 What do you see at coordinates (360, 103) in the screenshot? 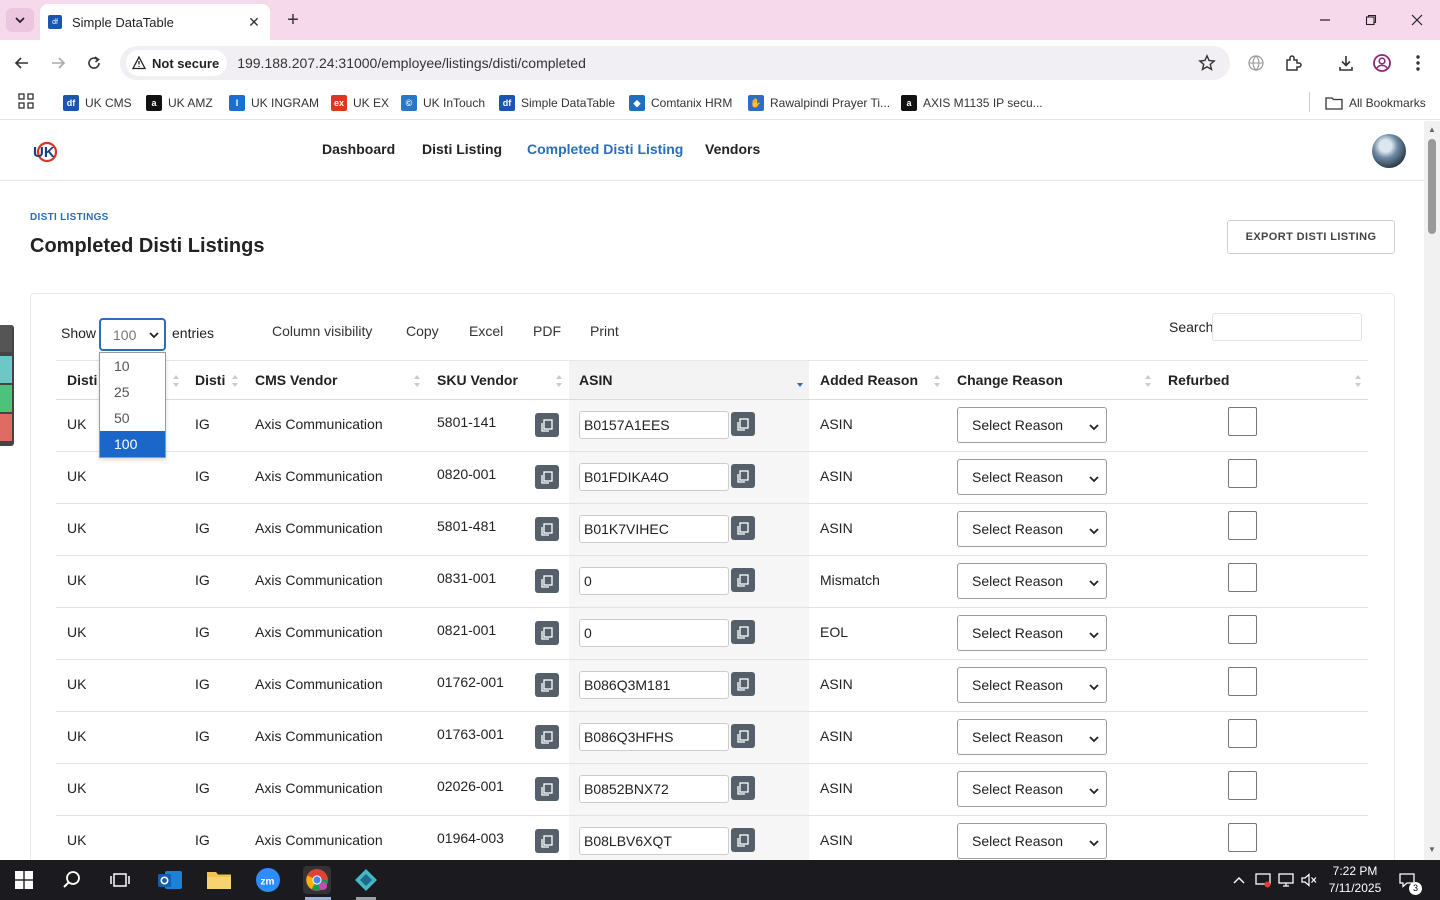
I see `bookmark-item: ex UK EX` at bounding box center [360, 103].